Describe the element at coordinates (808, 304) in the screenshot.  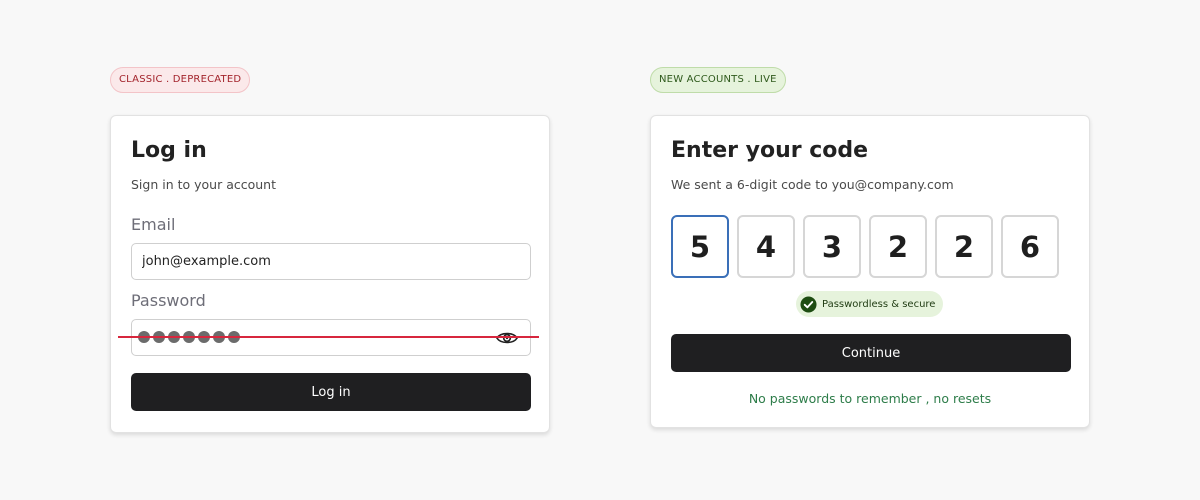
I see `check-circle-icon` at that location.